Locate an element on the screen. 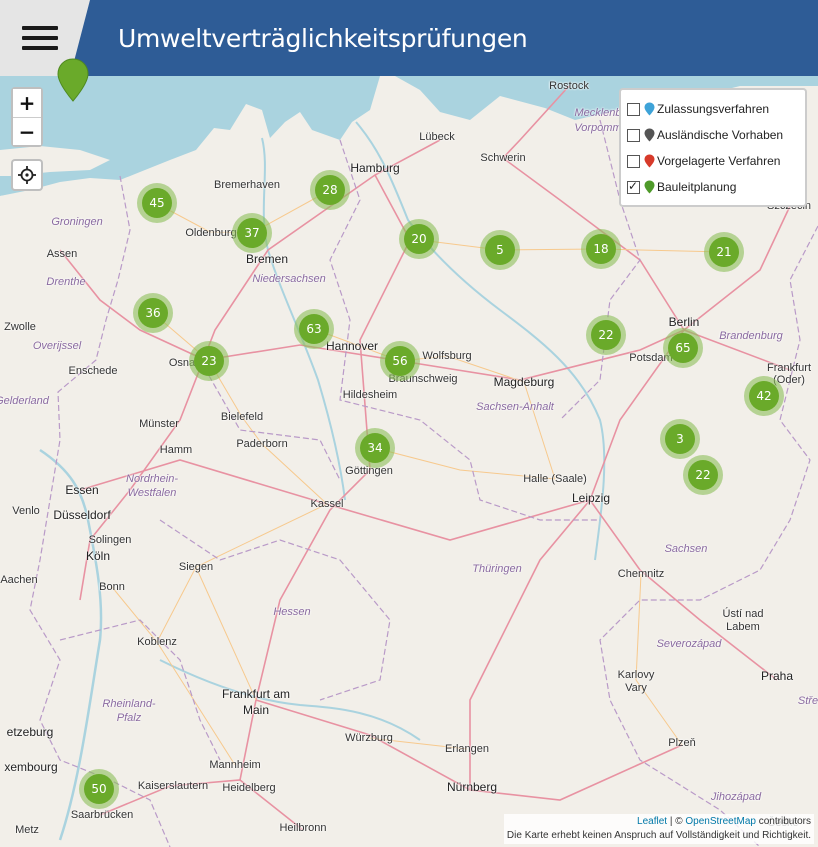 This screenshot has width=818, height=847. place-label: Solingen is located at coordinates (110, 540).